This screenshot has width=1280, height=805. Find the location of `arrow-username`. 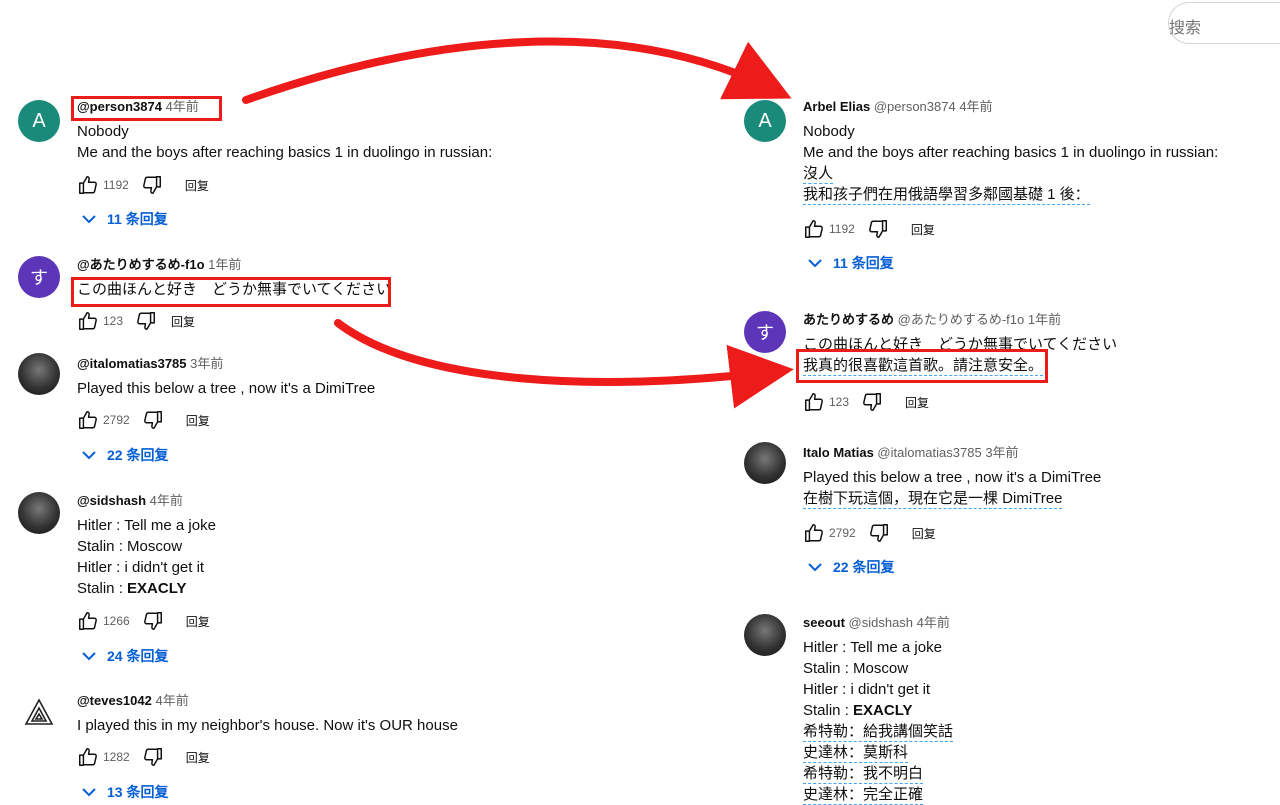

arrow-username is located at coordinates (517, 70).